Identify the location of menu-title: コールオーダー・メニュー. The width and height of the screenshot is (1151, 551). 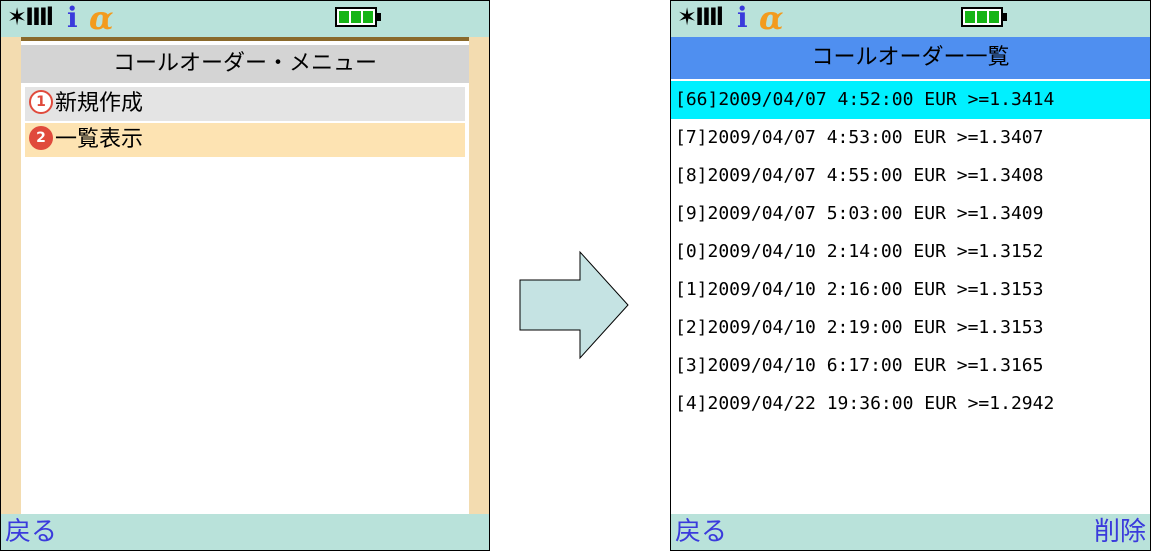
(245, 64).